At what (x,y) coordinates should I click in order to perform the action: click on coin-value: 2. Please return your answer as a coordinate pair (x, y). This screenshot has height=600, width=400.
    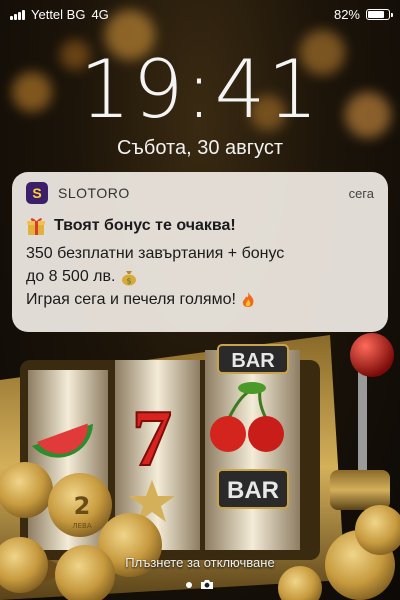
    Looking at the image, I should click on (82, 506).